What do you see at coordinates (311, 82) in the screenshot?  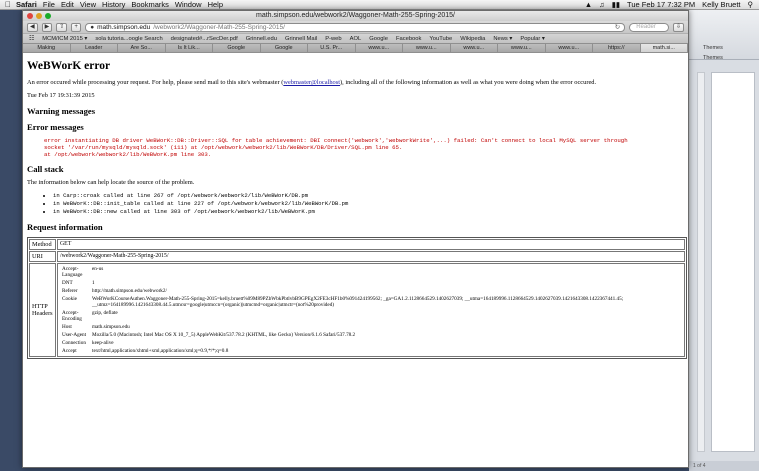 I see `webmaster-email-link: webmaster@localhost` at bounding box center [311, 82].